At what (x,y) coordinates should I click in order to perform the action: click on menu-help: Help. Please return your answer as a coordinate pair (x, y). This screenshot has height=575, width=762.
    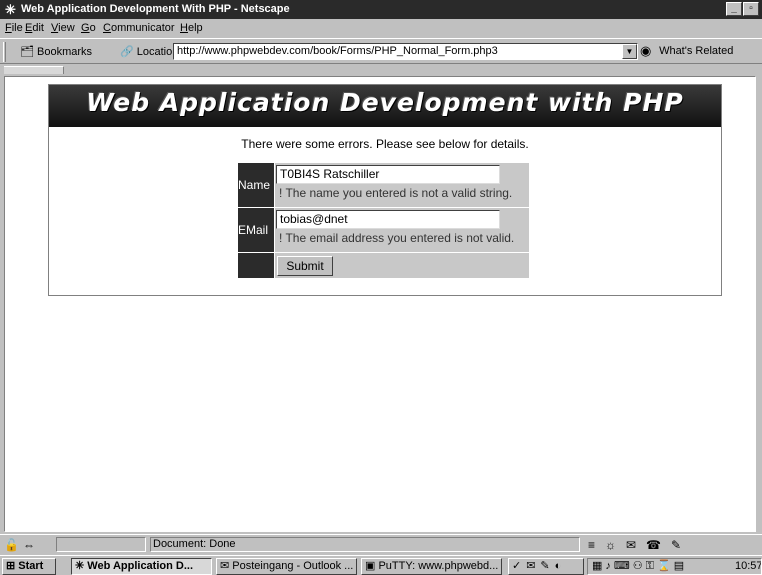
    Looking at the image, I should click on (191, 28).